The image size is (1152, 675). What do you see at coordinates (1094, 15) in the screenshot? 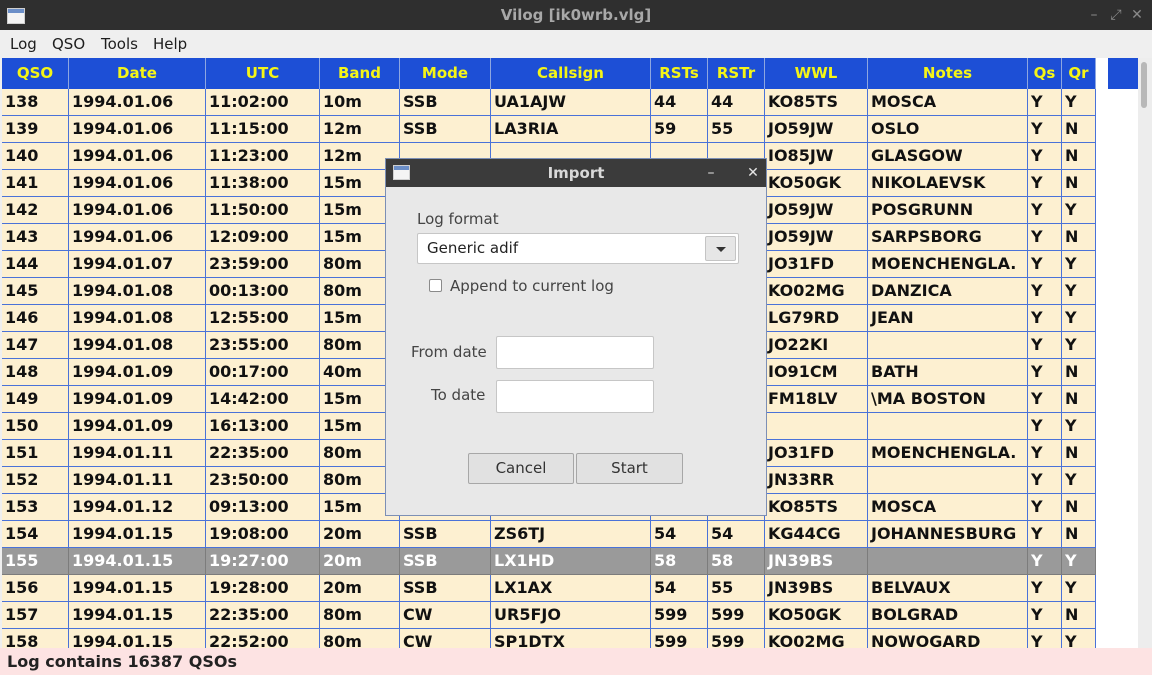
I see `minimize-icon: –` at bounding box center [1094, 15].